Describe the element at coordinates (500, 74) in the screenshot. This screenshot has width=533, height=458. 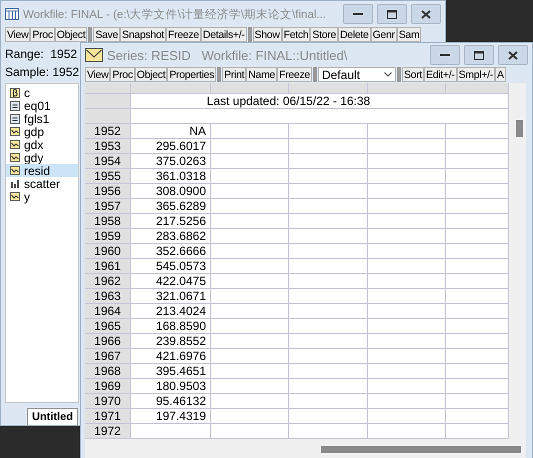
I see `toolbar-button: A` at that location.